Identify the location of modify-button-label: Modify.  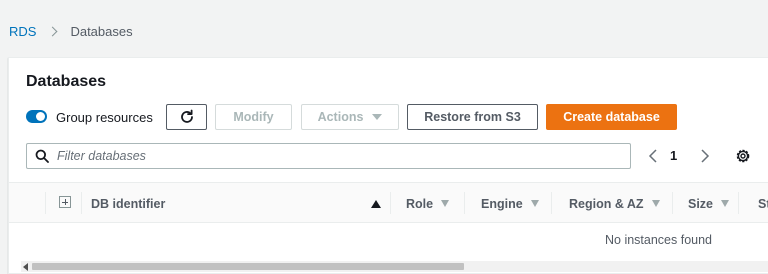
(253, 117).